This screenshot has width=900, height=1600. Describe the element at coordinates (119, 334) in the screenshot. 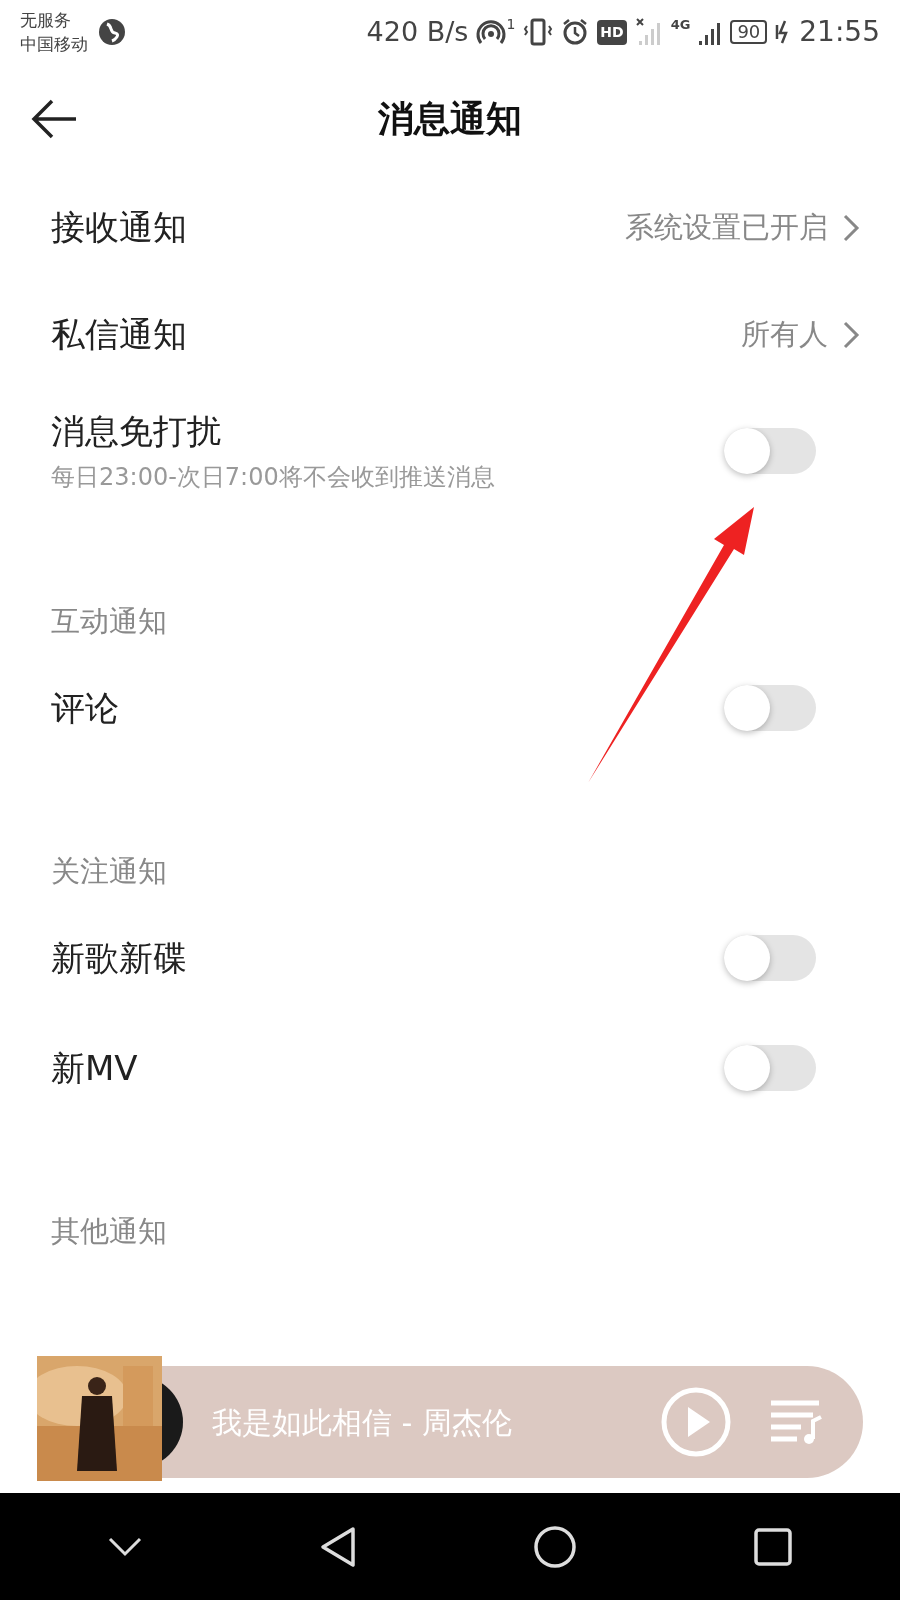

I see `row-label: 私信通知` at that location.